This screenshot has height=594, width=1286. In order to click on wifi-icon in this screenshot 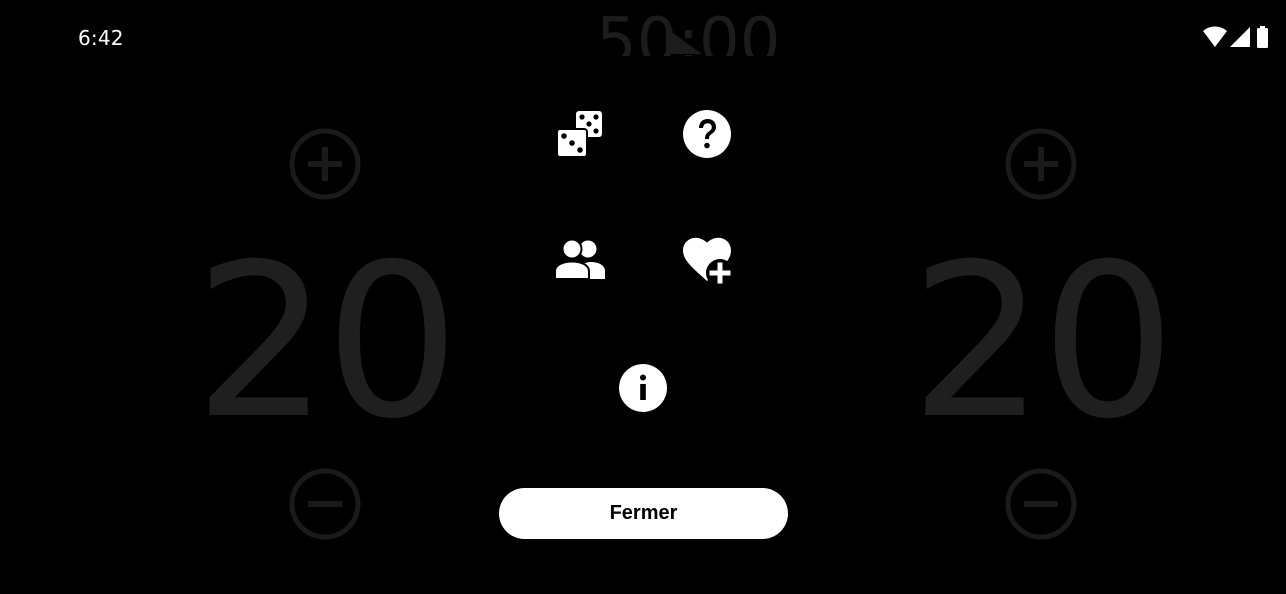, I will do `click(1215, 36)`.